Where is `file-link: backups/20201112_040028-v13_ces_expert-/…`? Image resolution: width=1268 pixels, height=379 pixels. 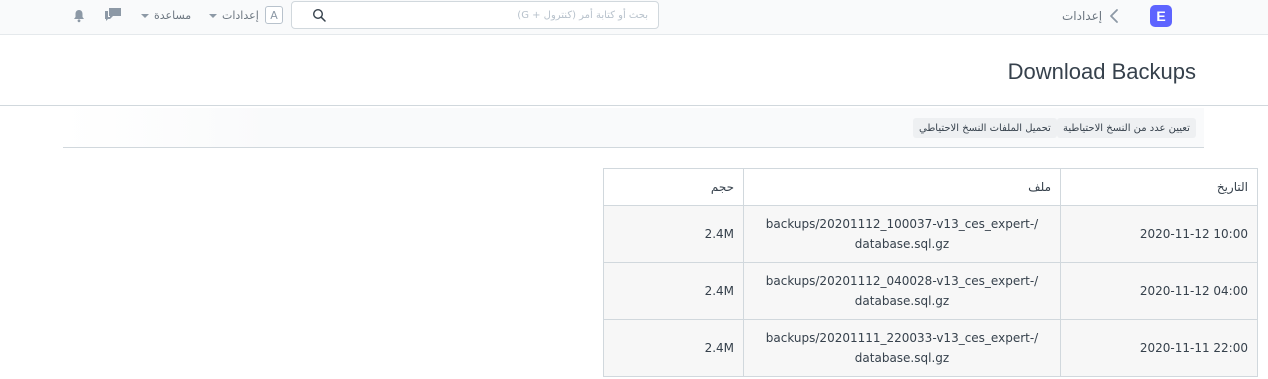 file-link: backups/20201112_040028-v13_ces_expert-/… is located at coordinates (902, 291).